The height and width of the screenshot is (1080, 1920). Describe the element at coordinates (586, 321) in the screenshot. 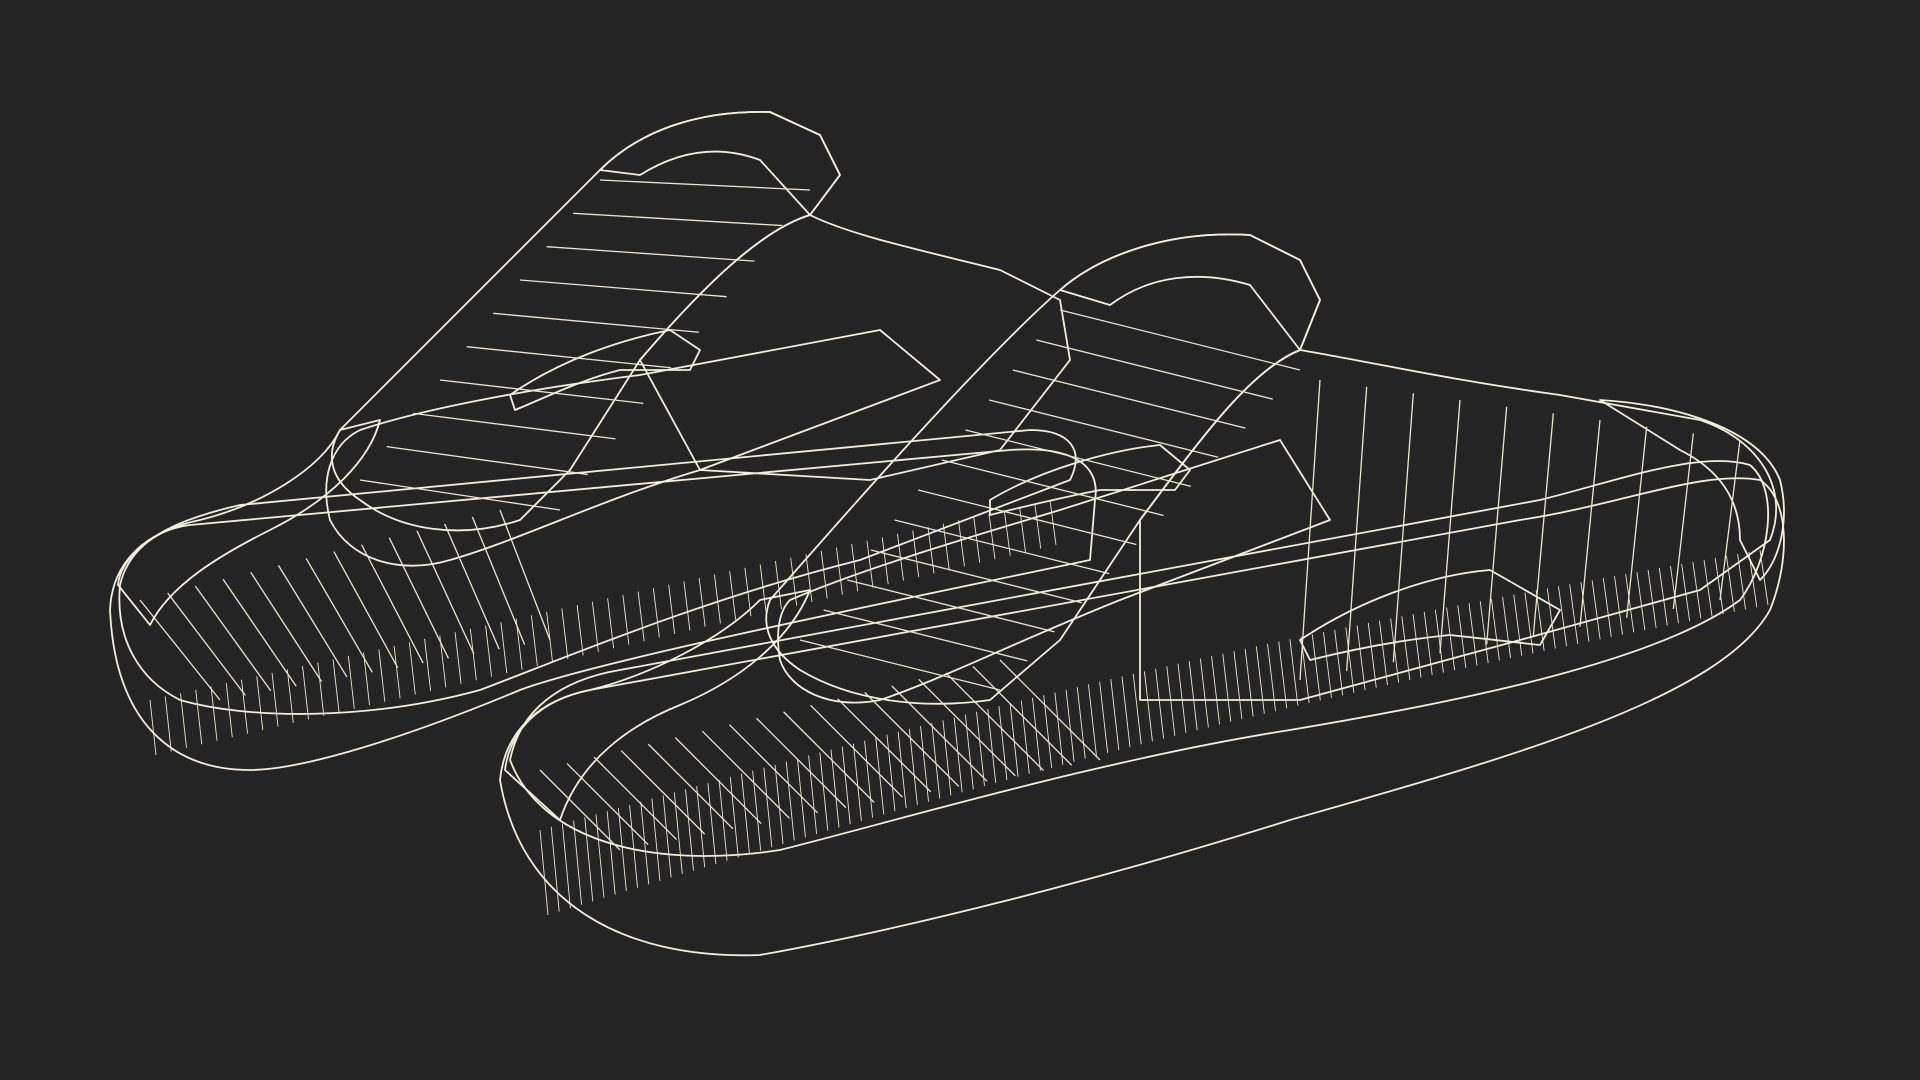

I see `back-sandal-strap` at that location.